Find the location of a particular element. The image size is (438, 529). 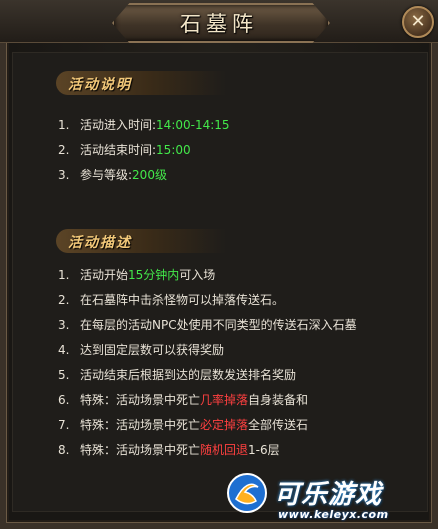

watermark-url: www.keleyx.com is located at coordinates (333, 514).